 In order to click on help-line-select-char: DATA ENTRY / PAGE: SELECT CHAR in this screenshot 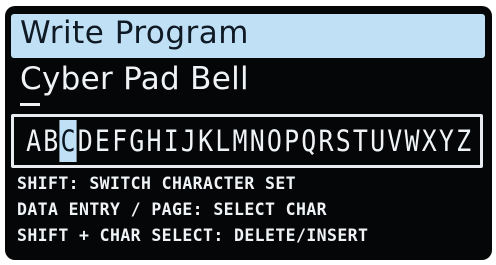, I will do `click(172, 209)`.